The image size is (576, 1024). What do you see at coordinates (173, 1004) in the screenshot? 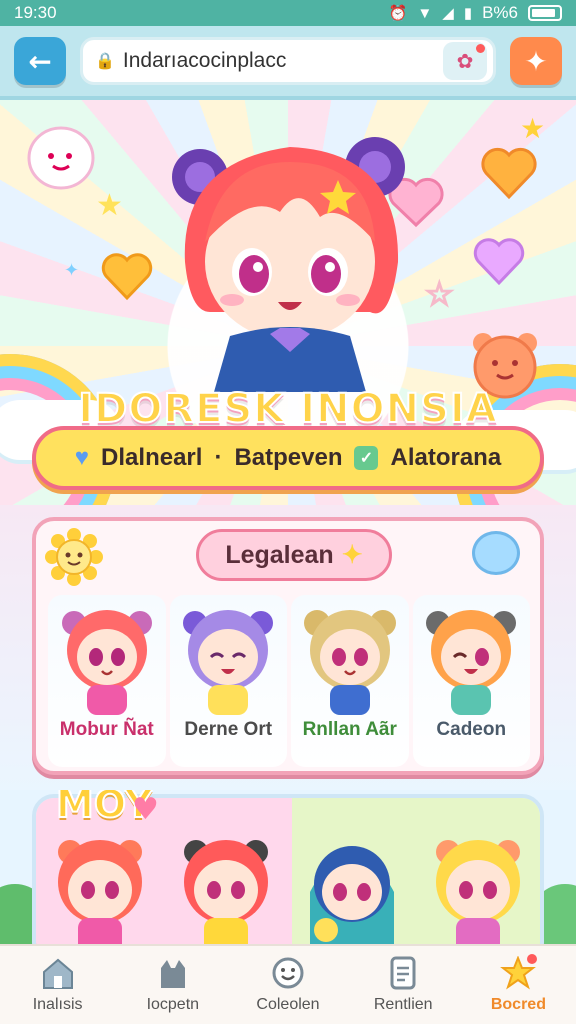
I see `nav-label: Iocpetn` at bounding box center [173, 1004].